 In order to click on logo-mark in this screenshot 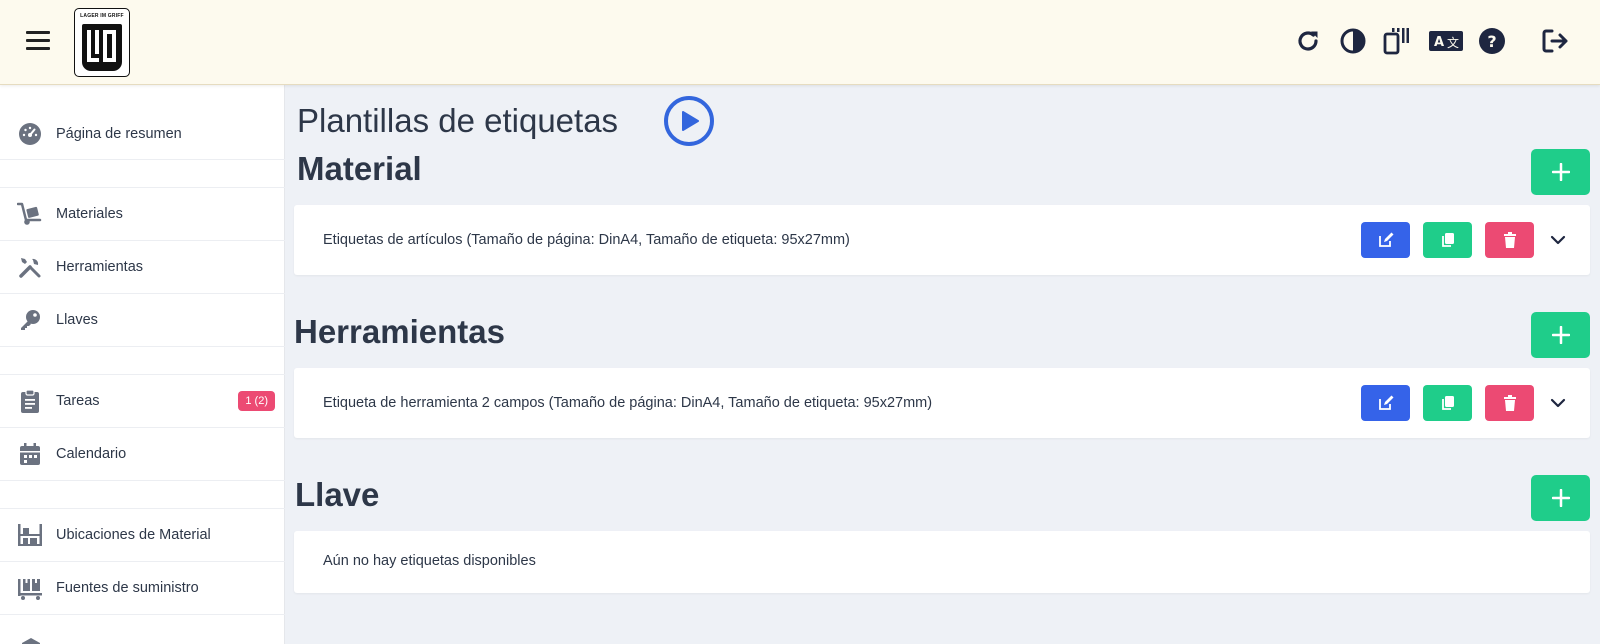, I will do `click(102, 47)`.